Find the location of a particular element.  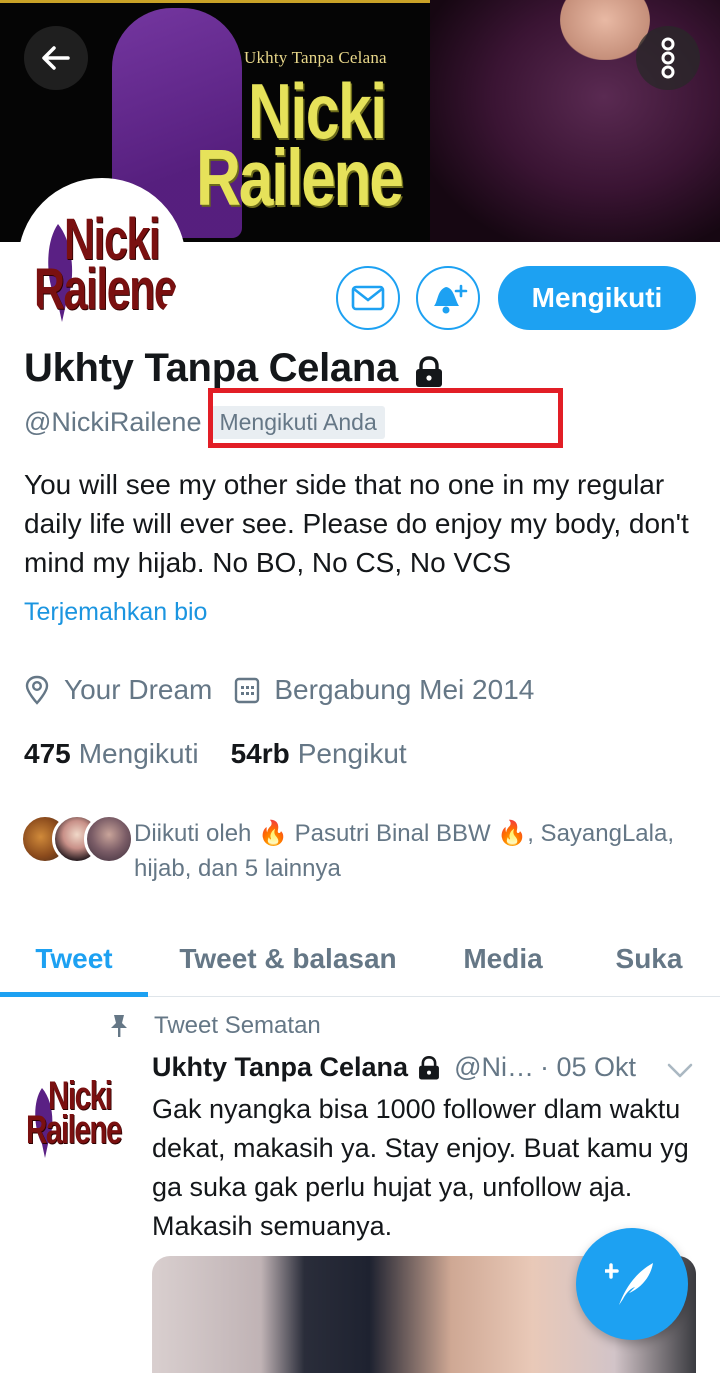

profile-handle: @NickiRailene is located at coordinates (113, 422).